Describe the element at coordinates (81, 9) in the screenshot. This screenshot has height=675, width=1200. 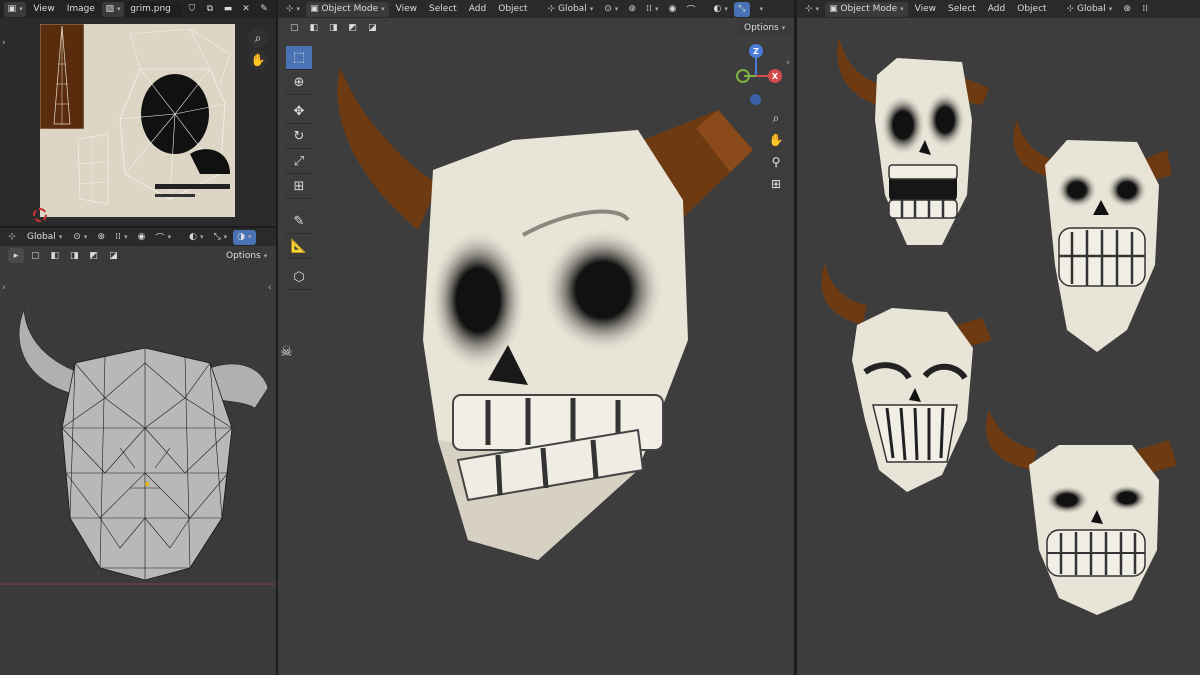
I see `menu-image: Image` at that location.